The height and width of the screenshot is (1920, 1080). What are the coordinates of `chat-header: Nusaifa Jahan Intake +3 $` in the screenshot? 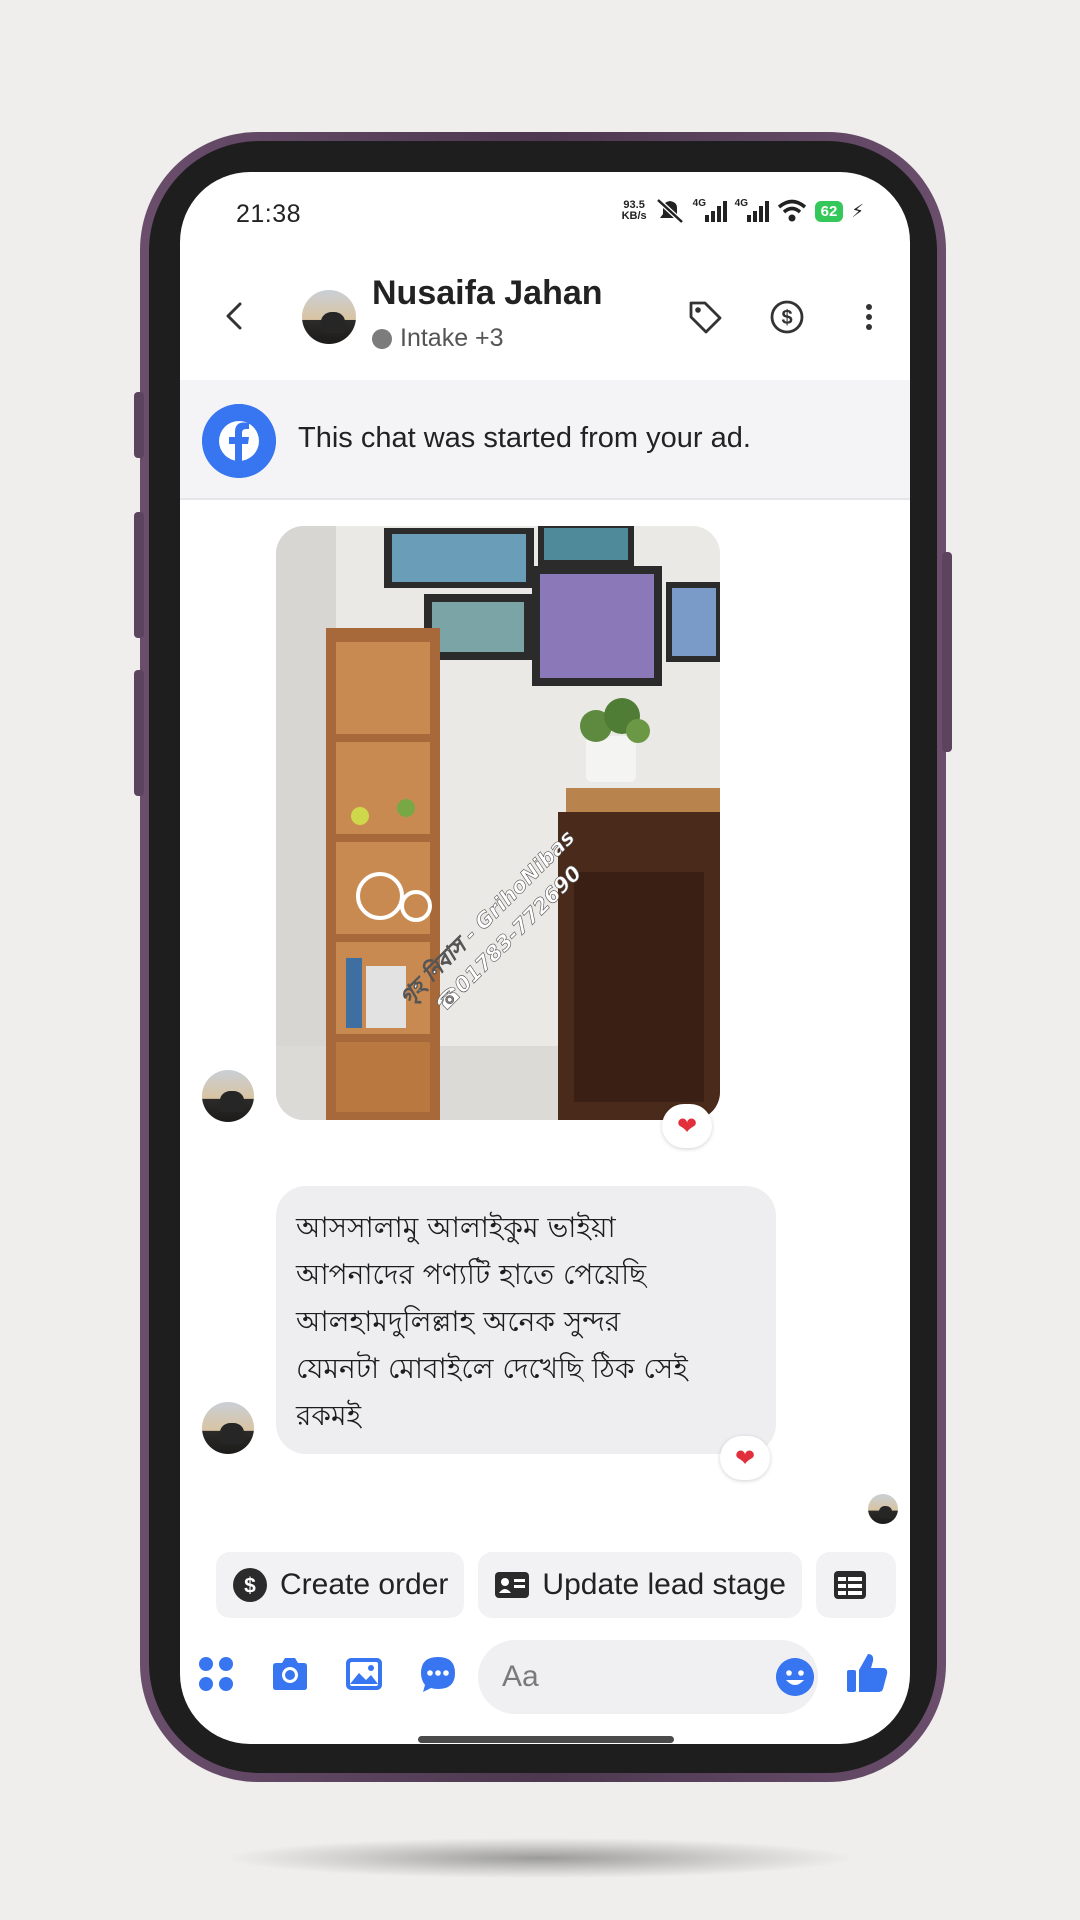 It's located at (545, 316).